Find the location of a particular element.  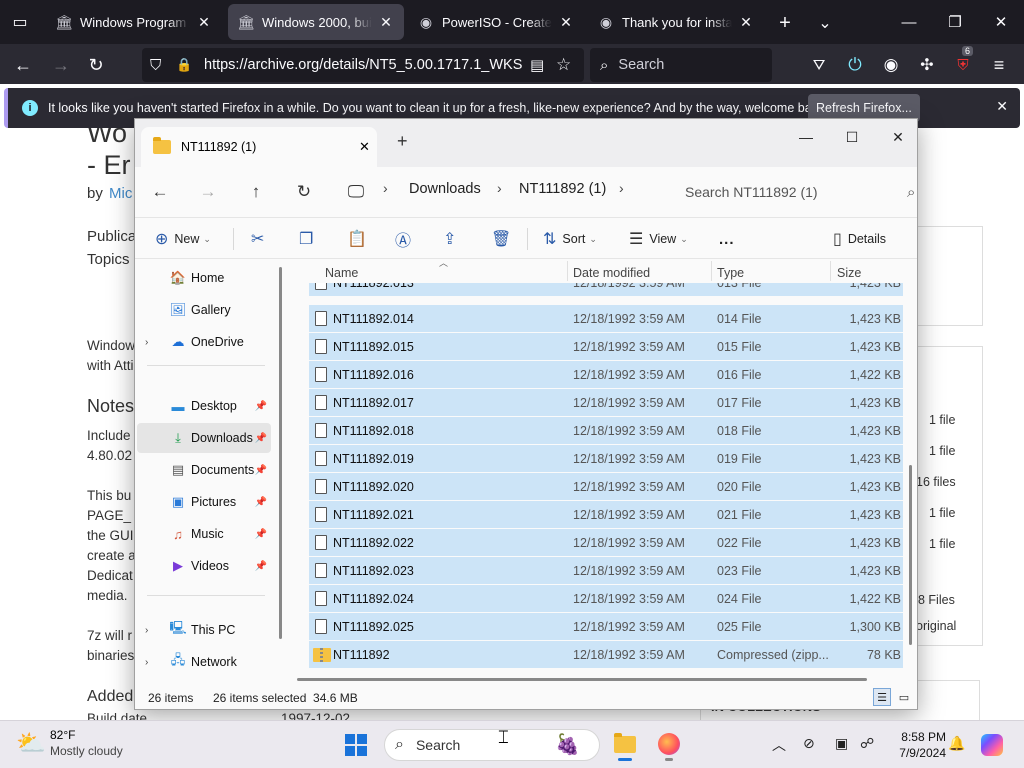

system-clock: 8:58 PM 7/9/2024 is located at coordinates (916, 745).